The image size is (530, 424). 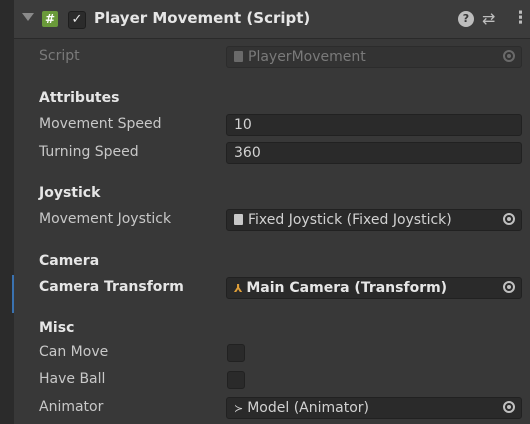 I want to click on script-field-value: PlayerMovement, so click(x=307, y=57).